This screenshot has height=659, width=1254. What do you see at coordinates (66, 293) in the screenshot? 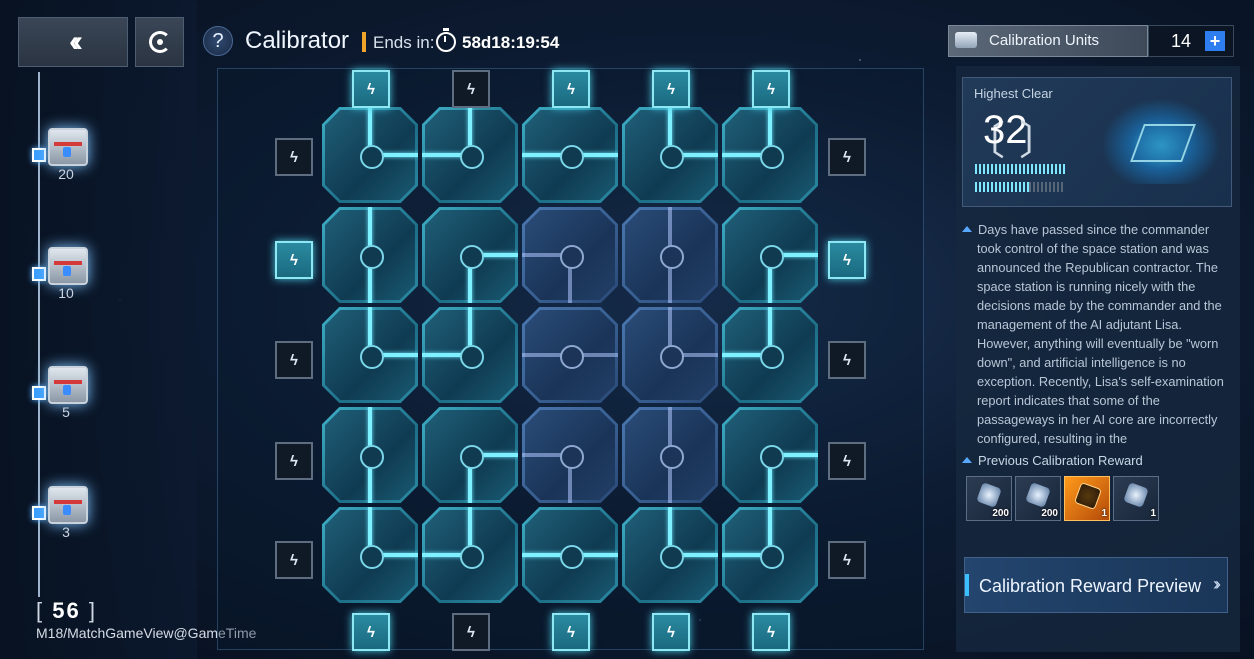
I see `milestone-label: 10` at bounding box center [66, 293].